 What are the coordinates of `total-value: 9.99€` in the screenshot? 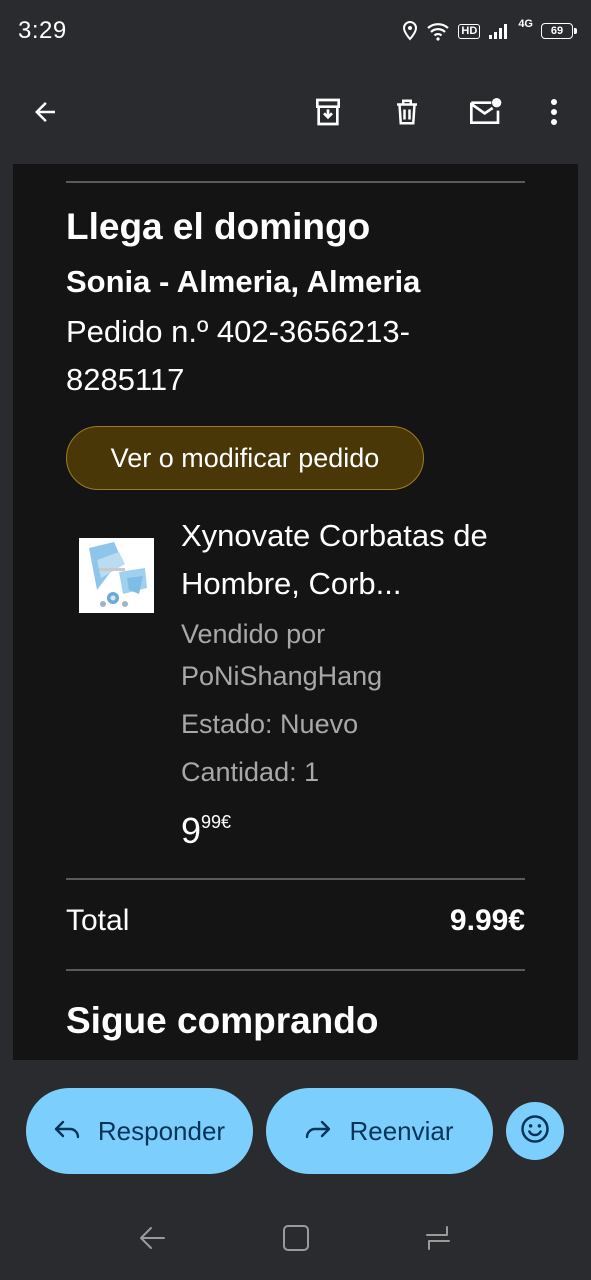 It's located at (487, 920).